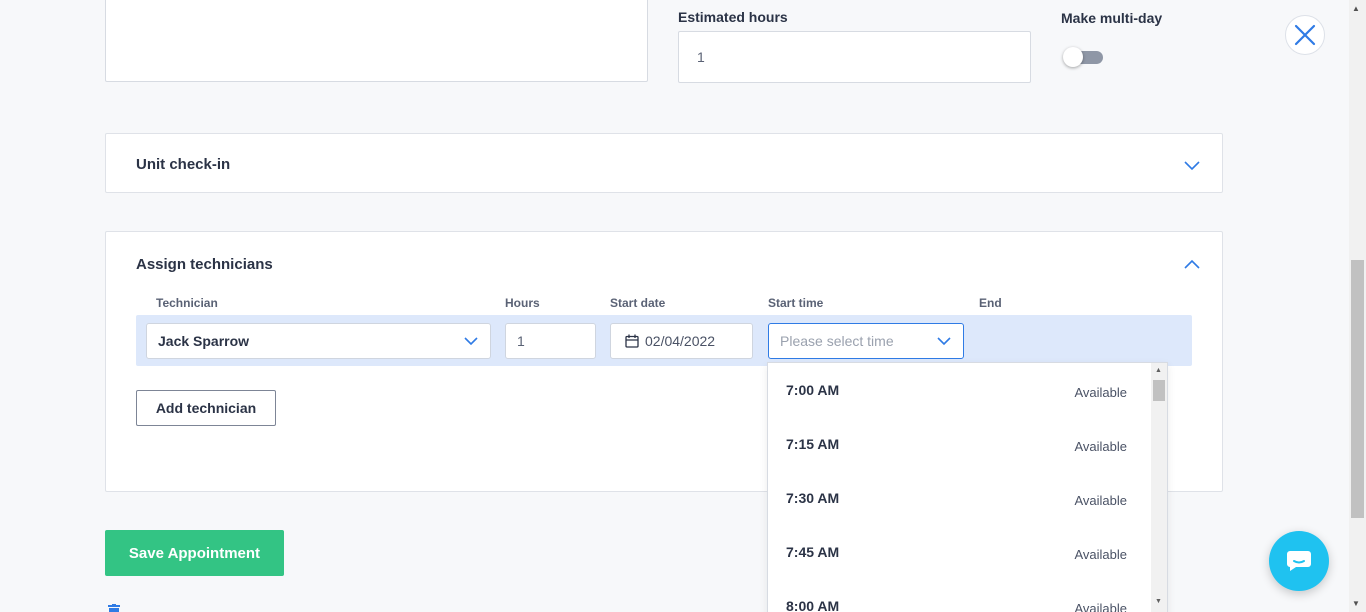  Describe the element at coordinates (206, 408) in the screenshot. I see `add-technician-button: Add technician` at that location.